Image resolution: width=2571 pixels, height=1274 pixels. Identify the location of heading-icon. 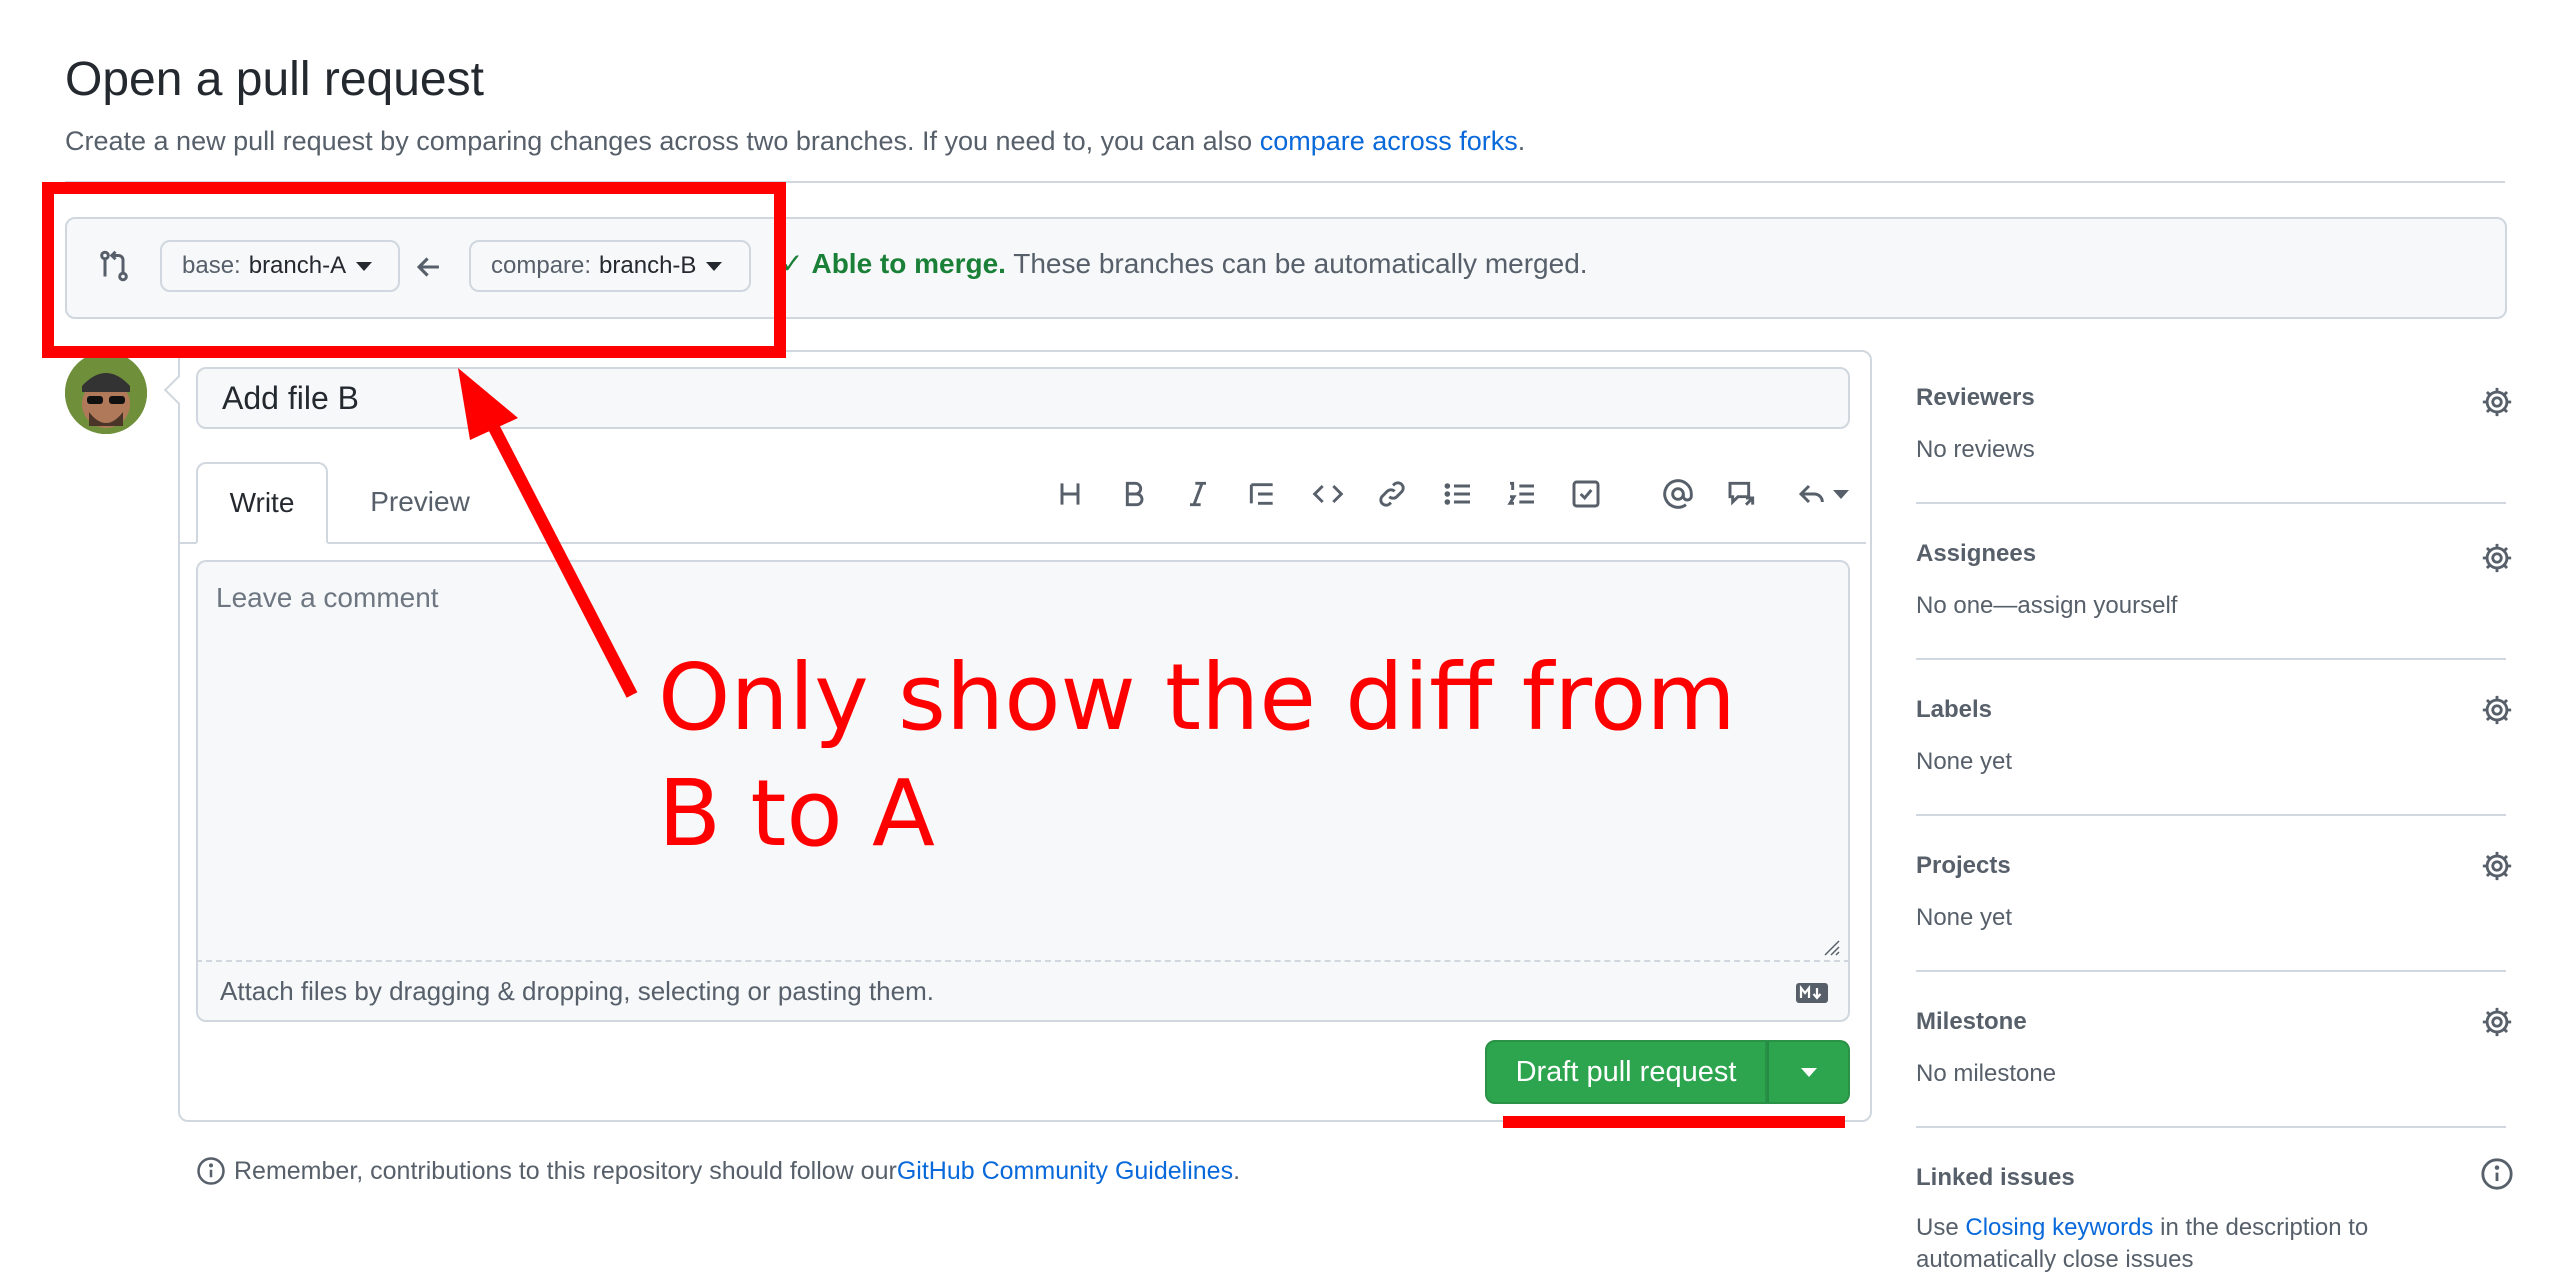
(1070, 494).